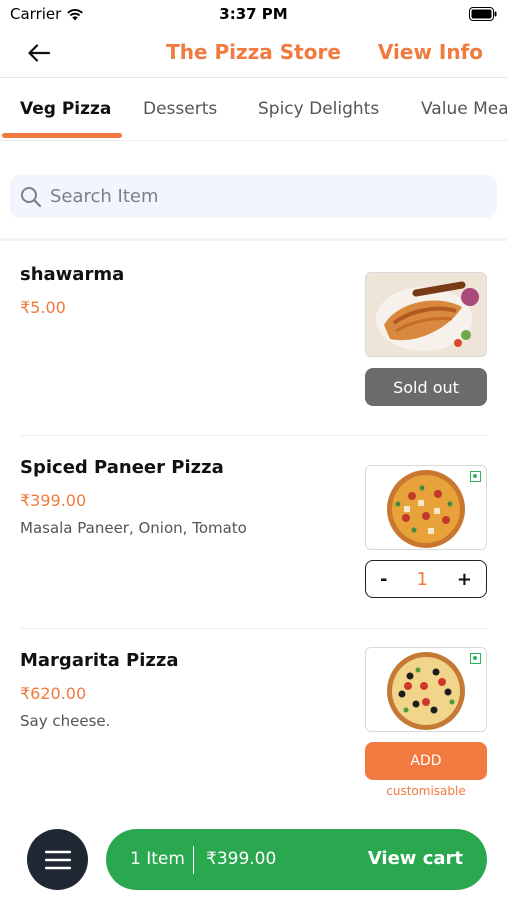 The height and width of the screenshot is (900, 507). I want to click on shawarma-image, so click(426, 314).